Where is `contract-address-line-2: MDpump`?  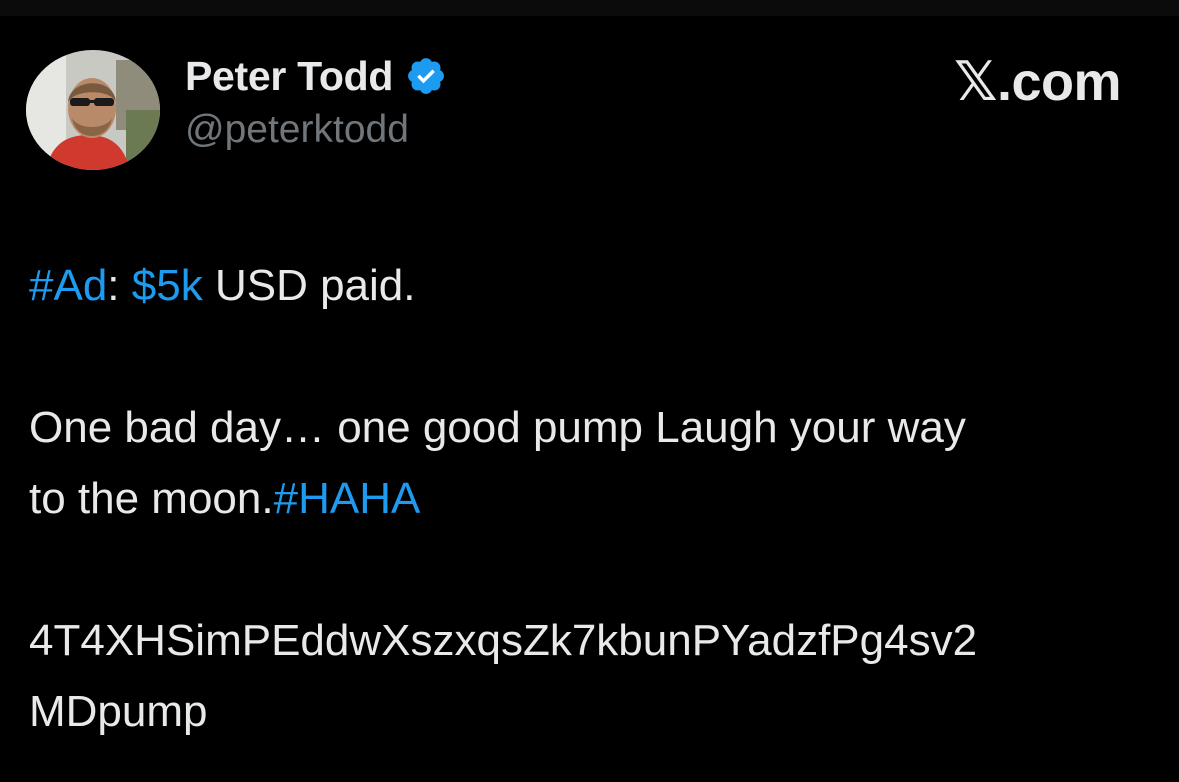
contract-address-line-2: MDpump is located at coordinates (118, 711).